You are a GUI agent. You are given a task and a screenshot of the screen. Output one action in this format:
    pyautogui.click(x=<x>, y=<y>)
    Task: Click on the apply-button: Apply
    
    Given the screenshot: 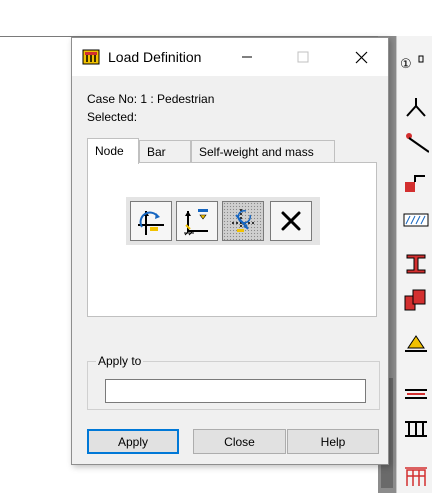 What is the action you would take?
    pyautogui.click(x=133, y=441)
    